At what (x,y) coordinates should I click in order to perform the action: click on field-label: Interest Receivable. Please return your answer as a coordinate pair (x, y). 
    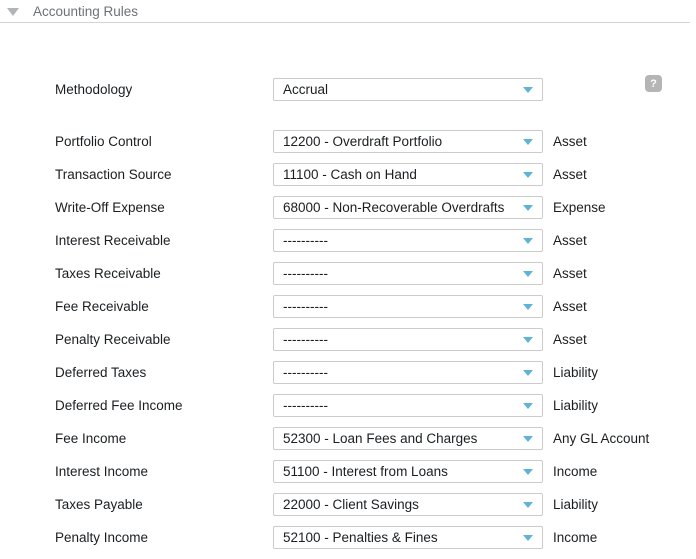
    Looking at the image, I should click on (113, 240).